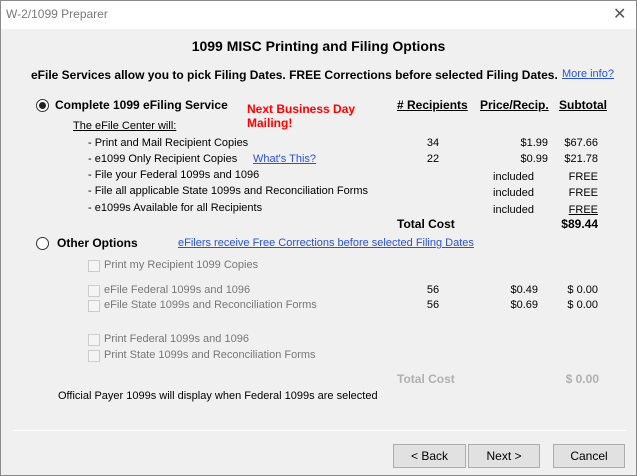  What do you see at coordinates (301, 109) in the screenshot?
I see `promo-line-1: Next Business Day` at bounding box center [301, 109].